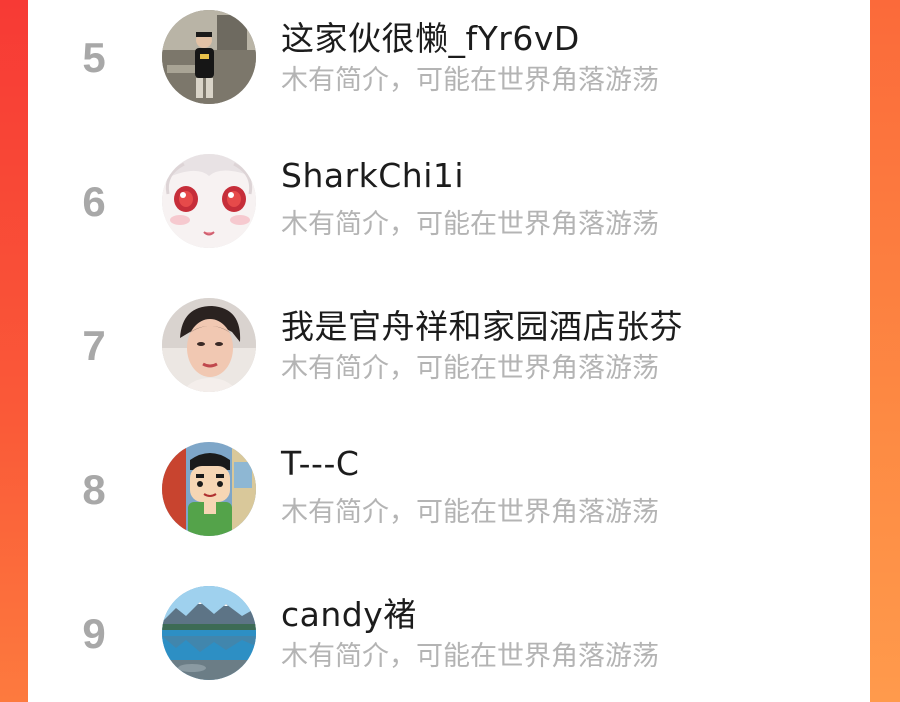 The height and width of the screenshot is (702, 900). Describe the element at coordinates (209, 57) in the screenshot. I see `avatar-person-photo-icon` at that location.